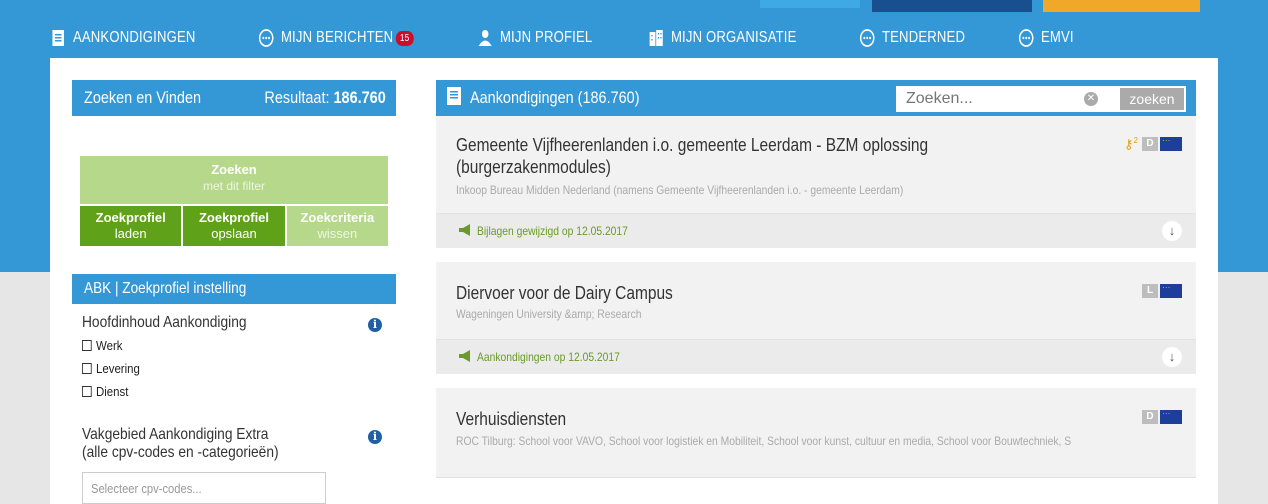 The height and width of the screenshot is (504, 1268). Describe the element at coordinates (118, 368) in the screenshot. I see `checkbox-label: Levering` at that location.